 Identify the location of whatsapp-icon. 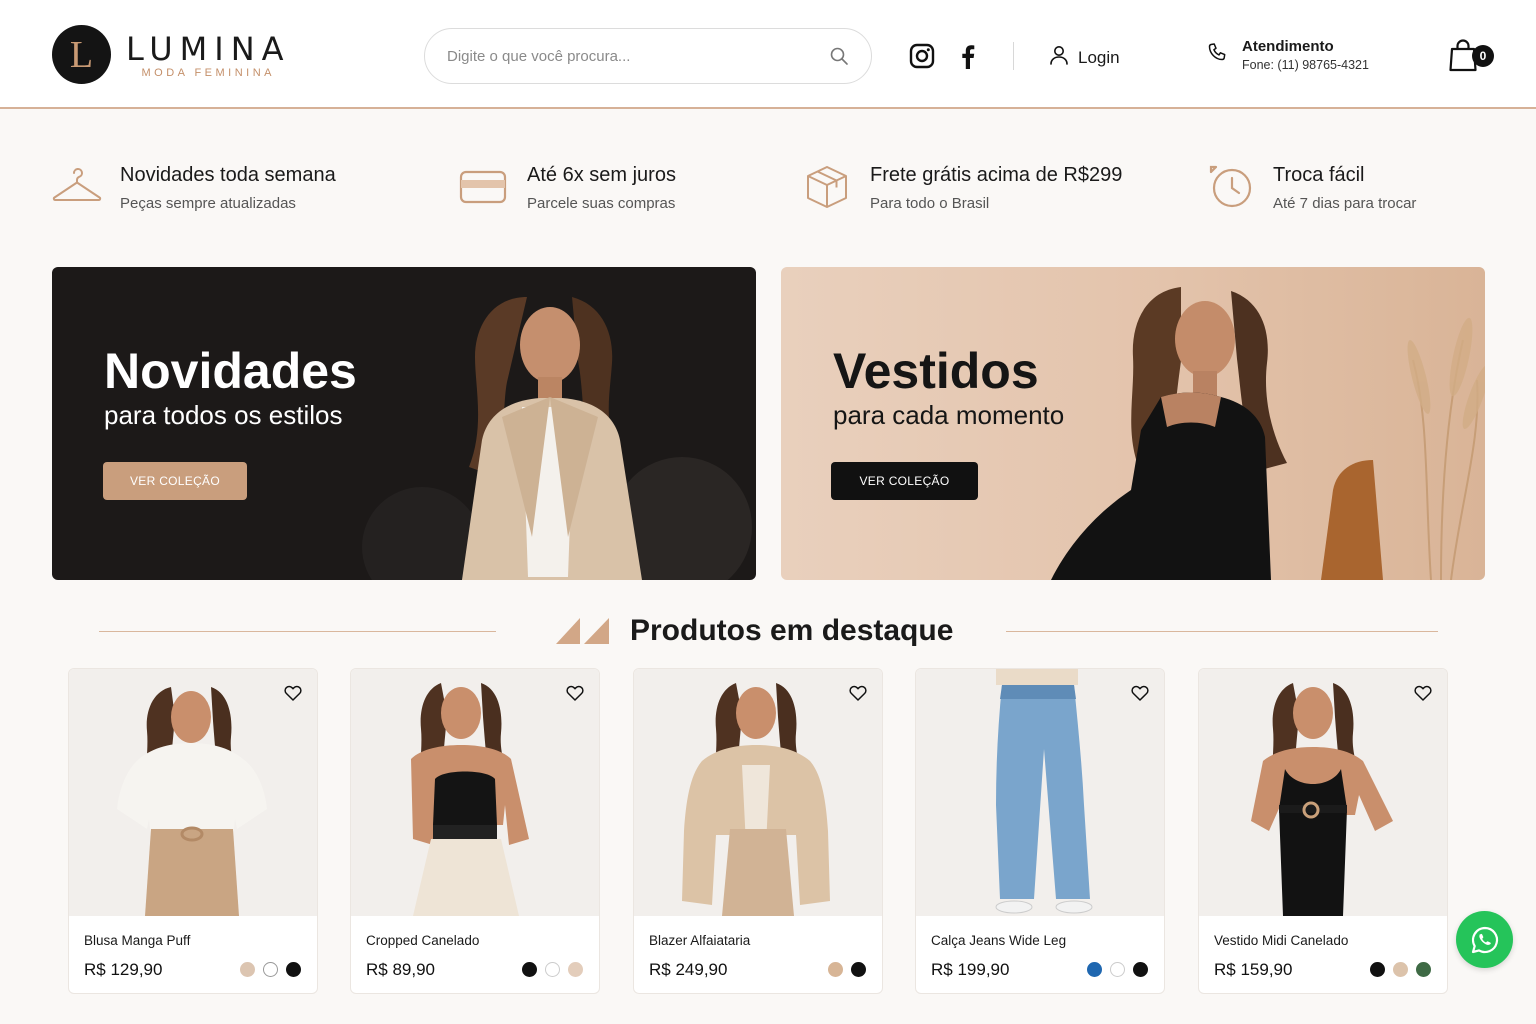
(1485, 940).